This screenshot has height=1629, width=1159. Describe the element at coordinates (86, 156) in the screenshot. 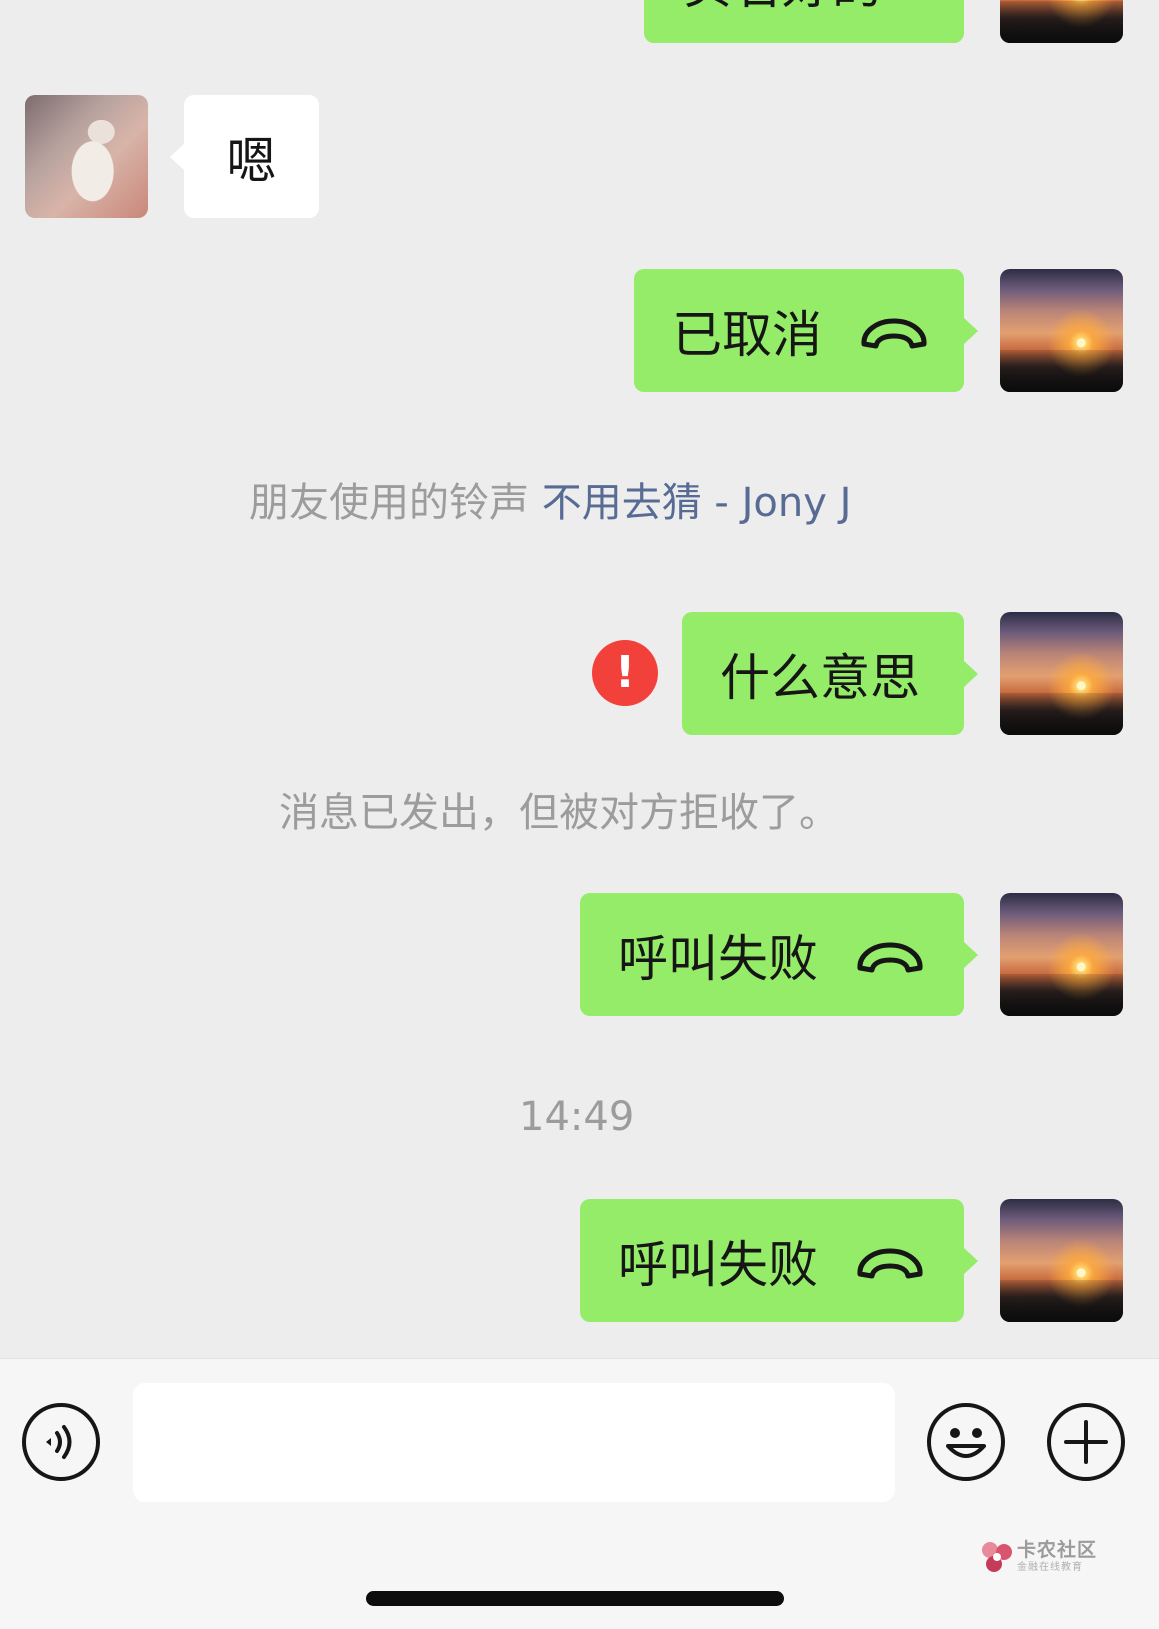

I see `avatar-contact` at that location.